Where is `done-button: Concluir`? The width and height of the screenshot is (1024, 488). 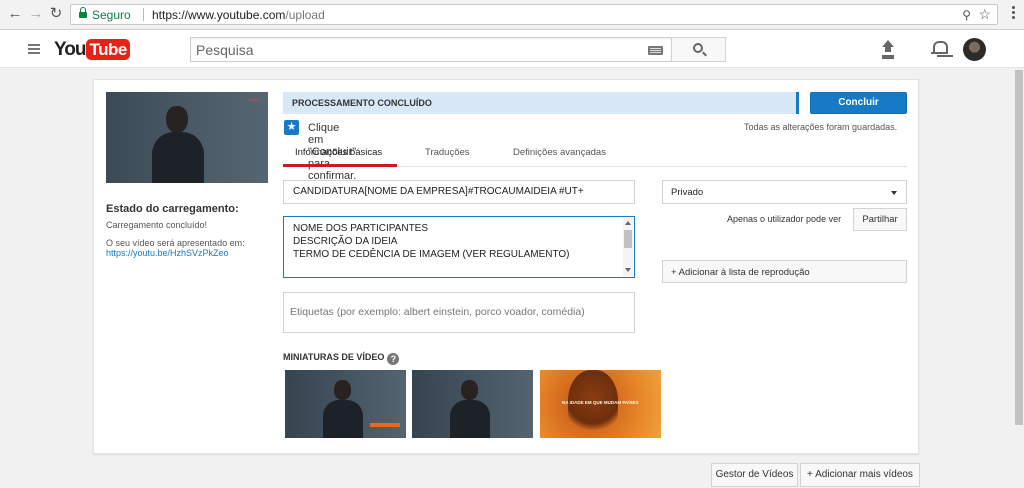
done-button: Concluir is located at coordinates (858, 103).